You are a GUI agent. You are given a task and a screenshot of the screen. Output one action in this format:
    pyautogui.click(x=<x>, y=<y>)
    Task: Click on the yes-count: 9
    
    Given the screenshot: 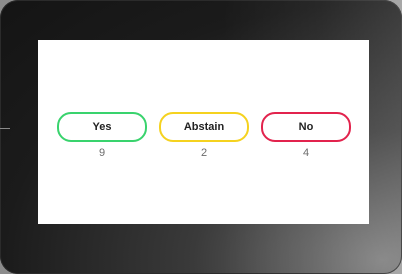 What is the action you would take?
    pyautogui.click(x=102, y=153)
    